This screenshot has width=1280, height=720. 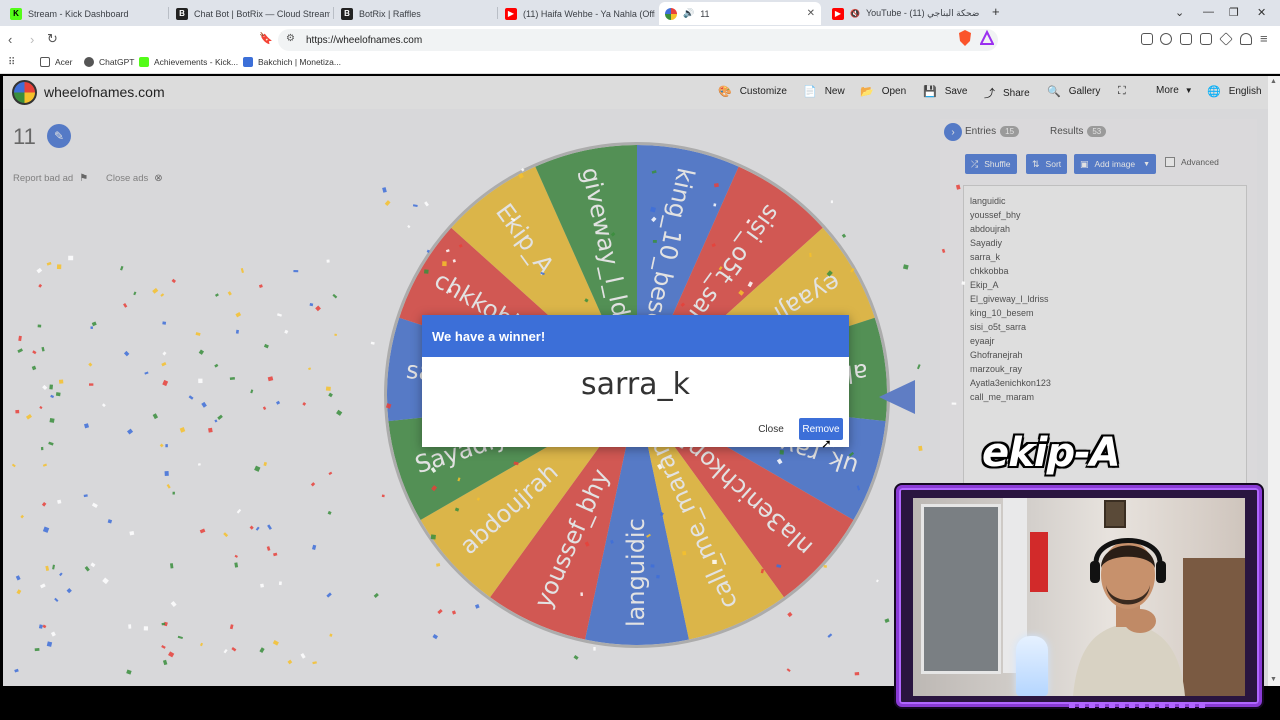 What do you see at coordinates (1007, 93) in the screenshot?
I see `menu-share: ⤴ Share` at bounding box center [1007, 93].